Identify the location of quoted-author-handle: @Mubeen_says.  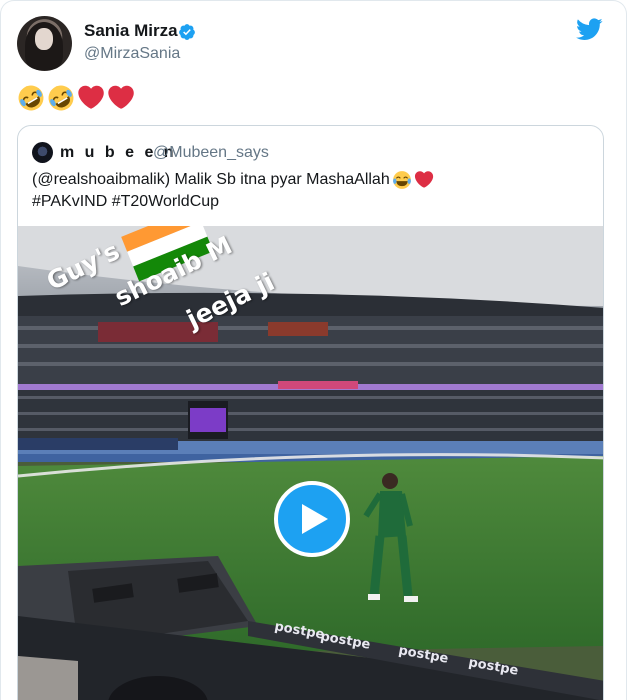
(211, 153).